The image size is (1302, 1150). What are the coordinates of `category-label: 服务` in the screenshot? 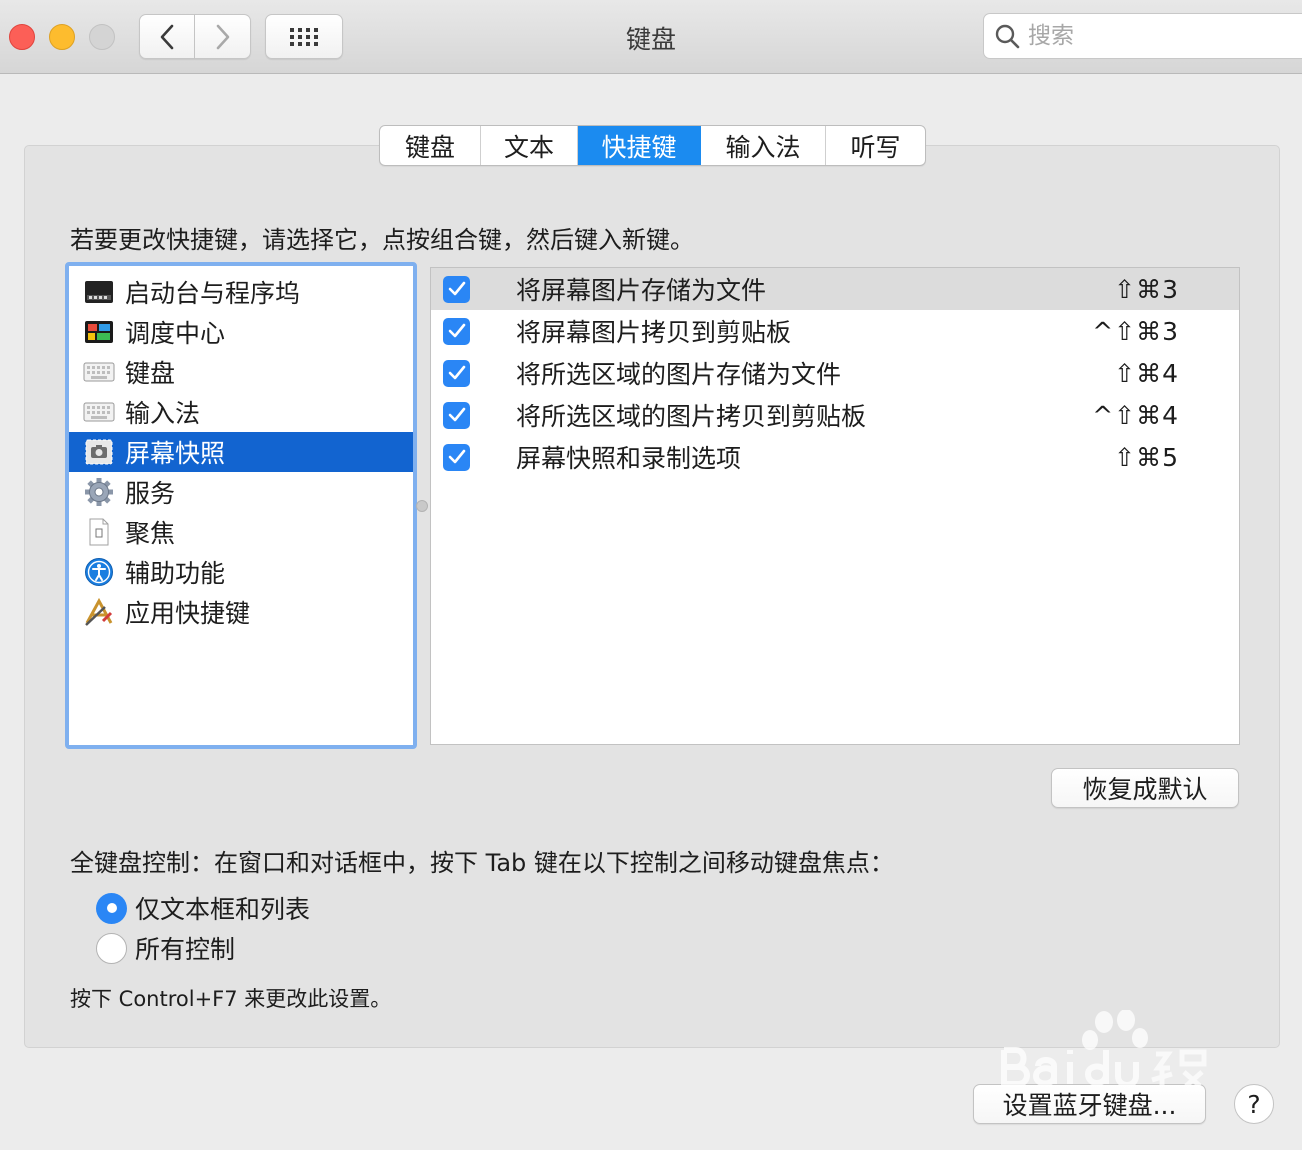 It's located at (150, 493).